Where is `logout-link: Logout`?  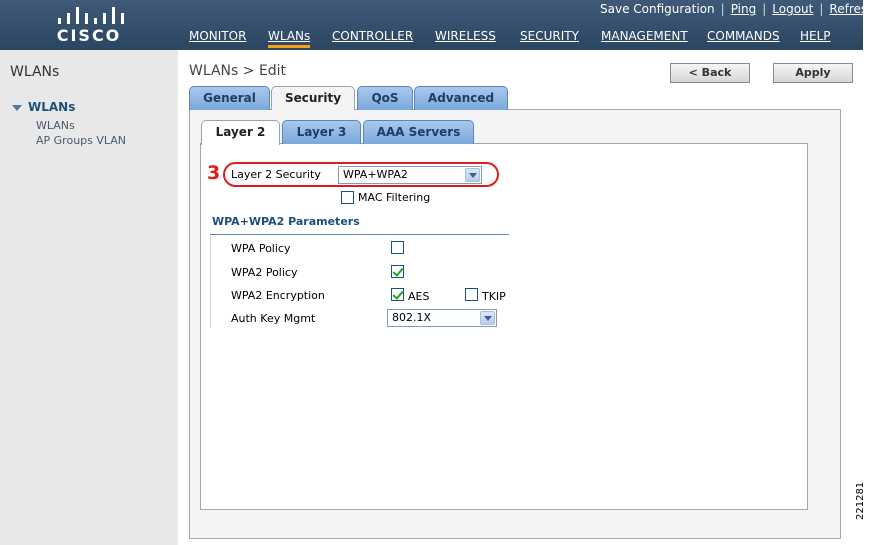
logout-link: Logout is located at coordinates (792, 9).